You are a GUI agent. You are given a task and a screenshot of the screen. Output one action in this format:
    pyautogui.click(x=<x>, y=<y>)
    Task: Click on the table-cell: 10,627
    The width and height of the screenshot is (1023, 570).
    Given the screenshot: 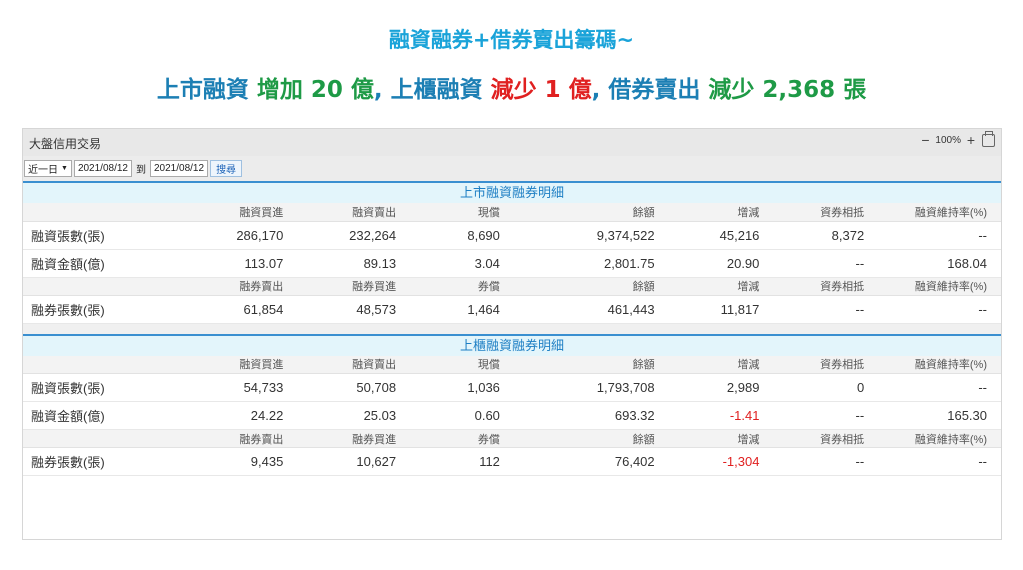 What is the action you would take?
    pyautogui.click(x=354, y=461)
    